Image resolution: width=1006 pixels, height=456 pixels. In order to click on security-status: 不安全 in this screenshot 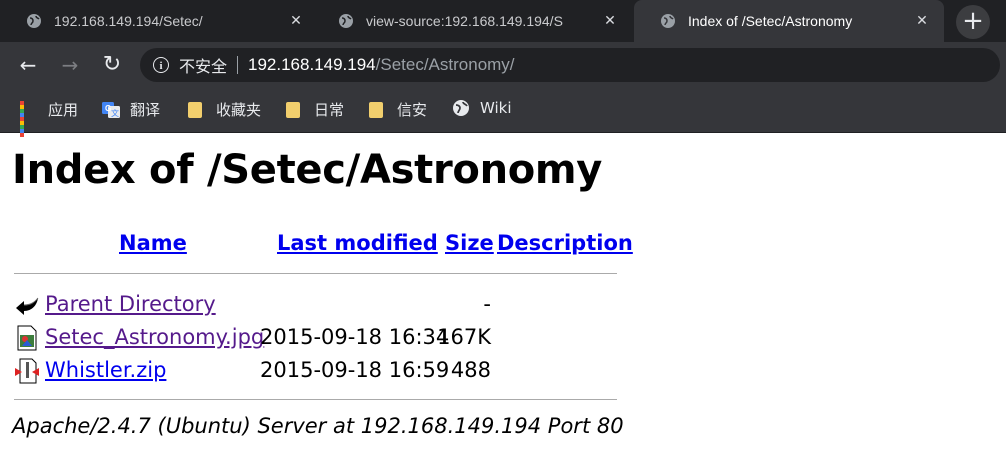, I will do `click(203, 65)`.